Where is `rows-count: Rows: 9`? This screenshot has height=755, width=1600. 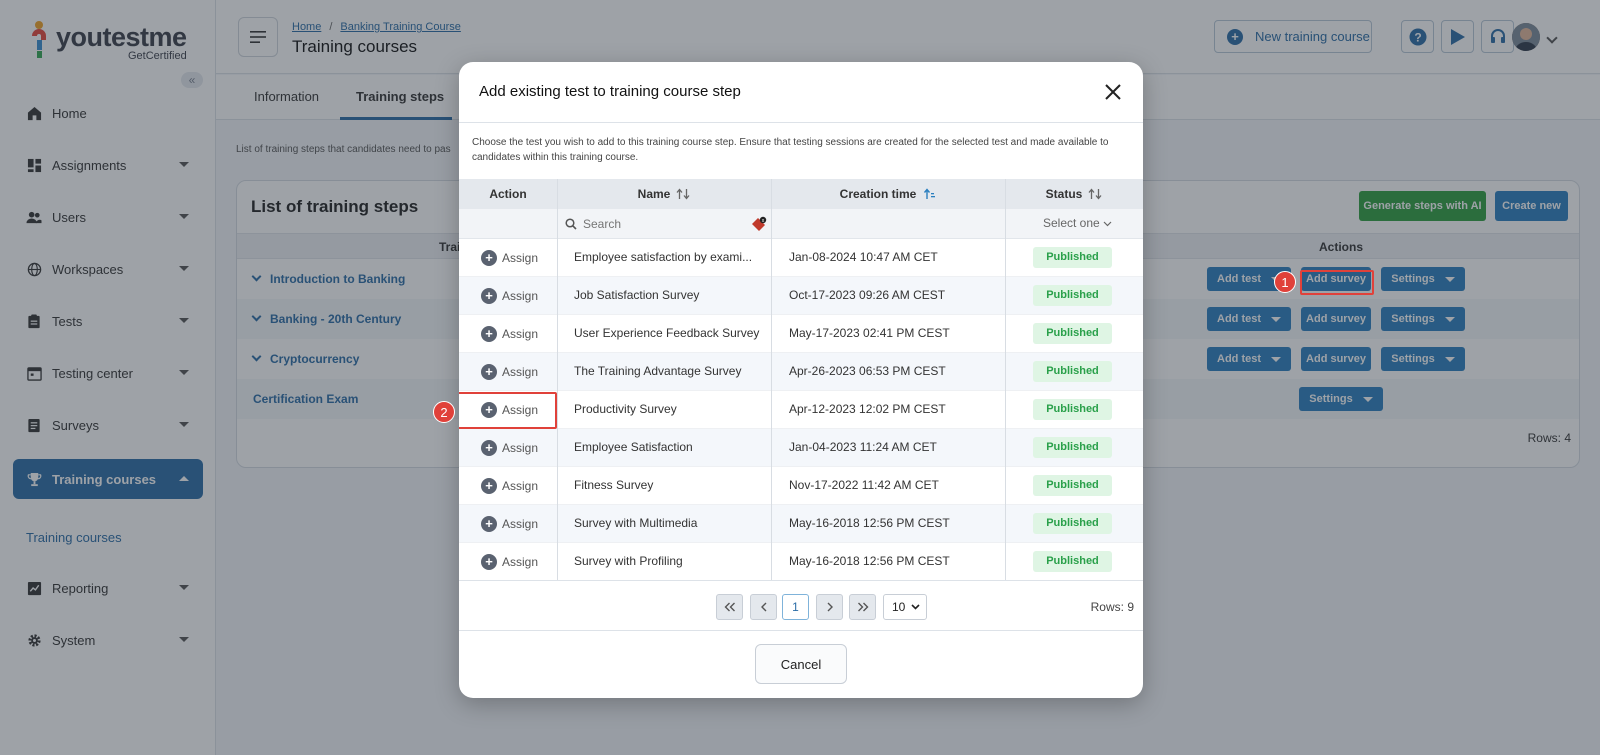
rows-count: Rows: 9 is located at coordinates (1112, 607).